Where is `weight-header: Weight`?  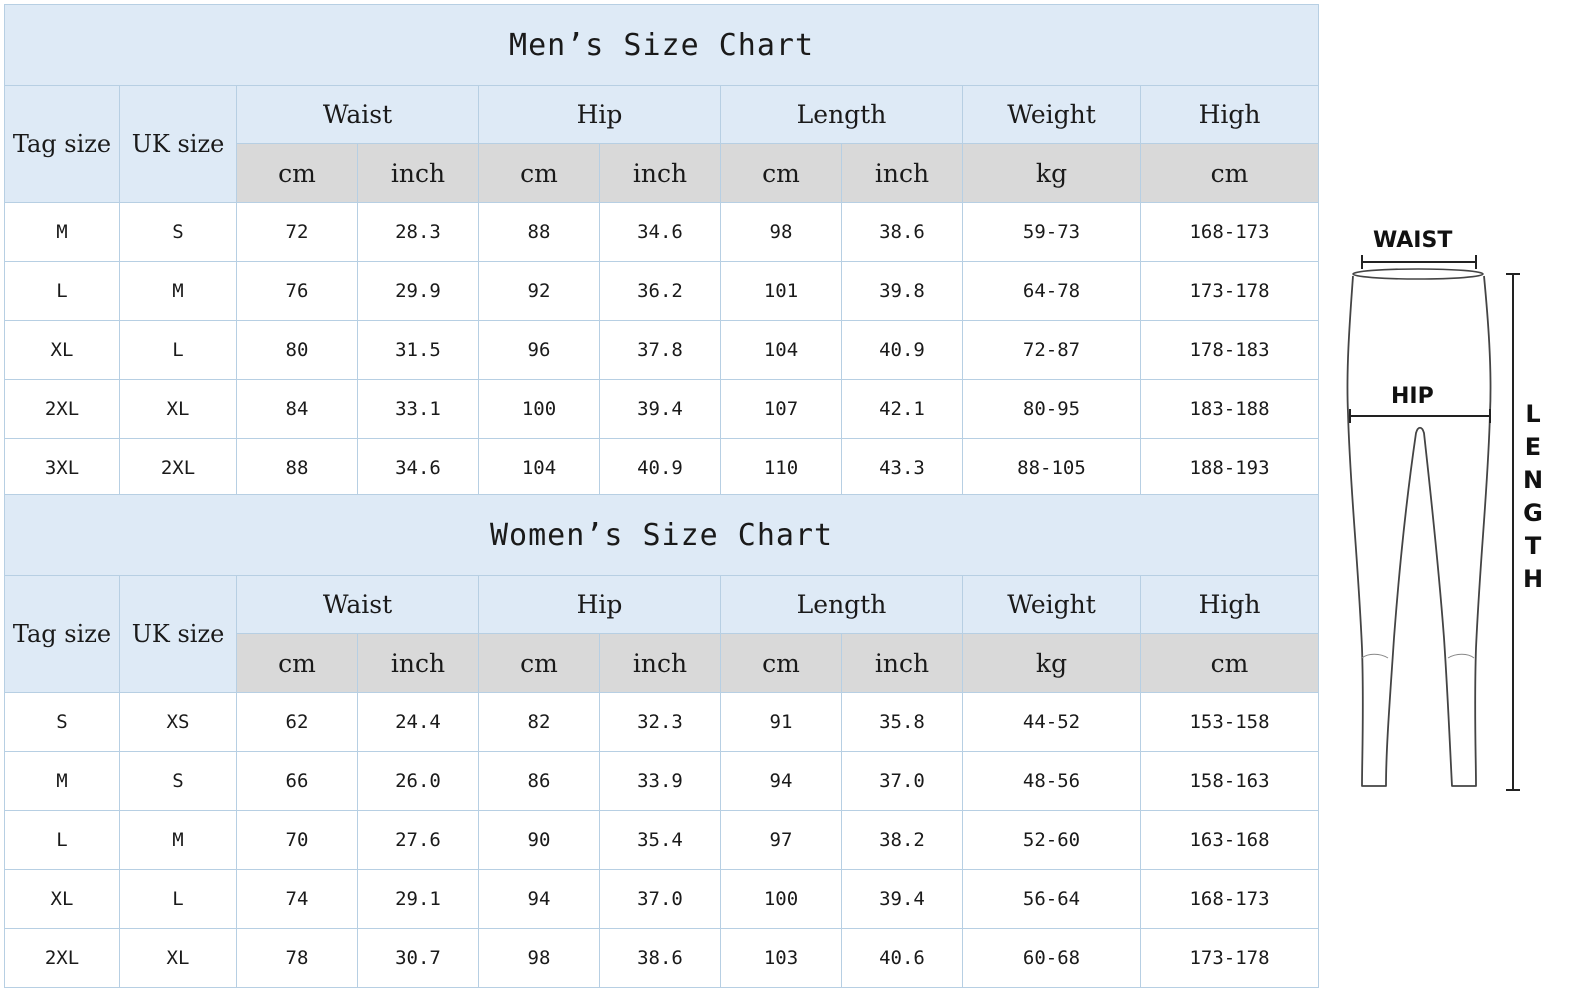 weight-header: Weight is located at coordinates (1051, 604).